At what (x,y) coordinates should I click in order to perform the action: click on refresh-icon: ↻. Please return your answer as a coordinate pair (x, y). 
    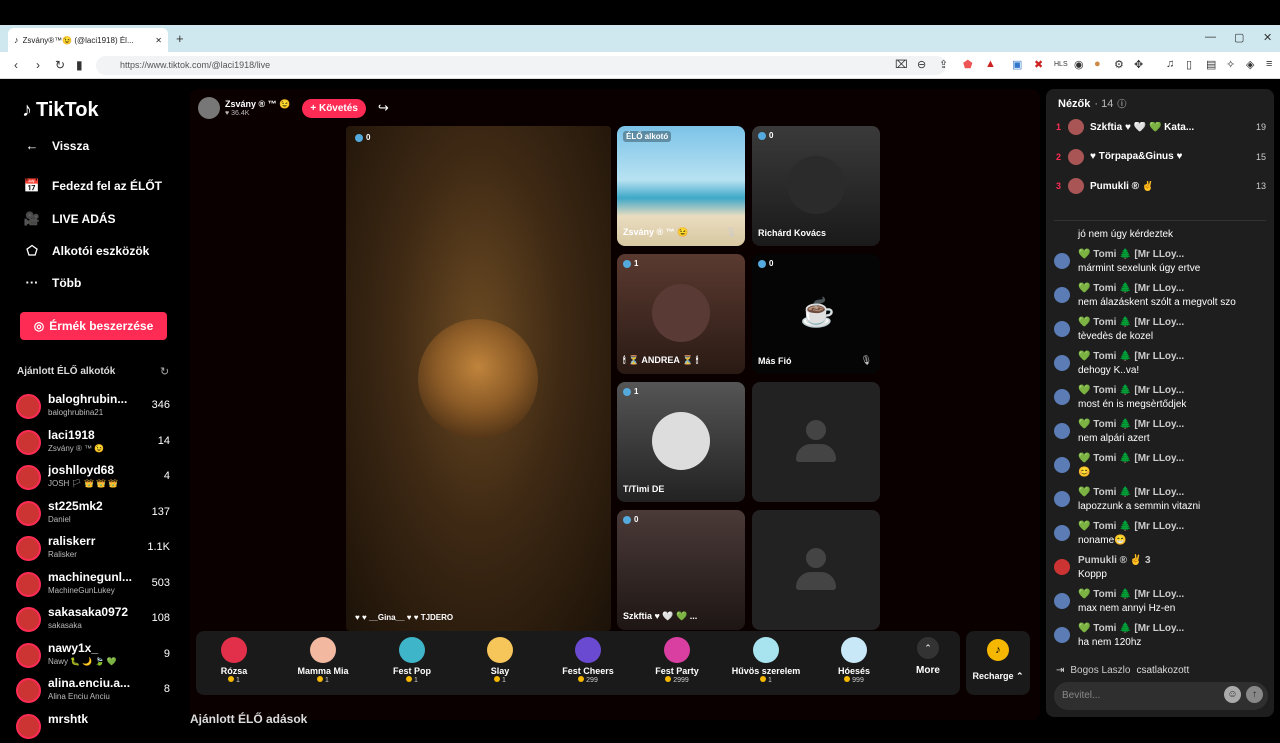
    Looking at the image, I should click on (164, 371).